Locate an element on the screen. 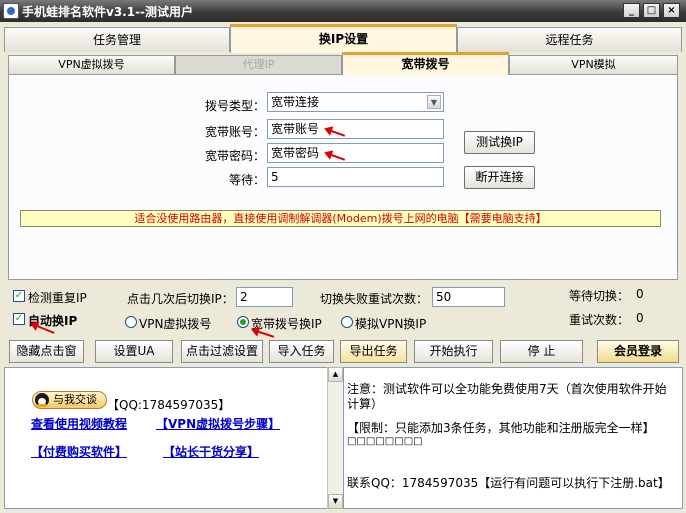  radio-broadband-dial-label: 宽带拨号换IP is located at coordinates (286, 324).